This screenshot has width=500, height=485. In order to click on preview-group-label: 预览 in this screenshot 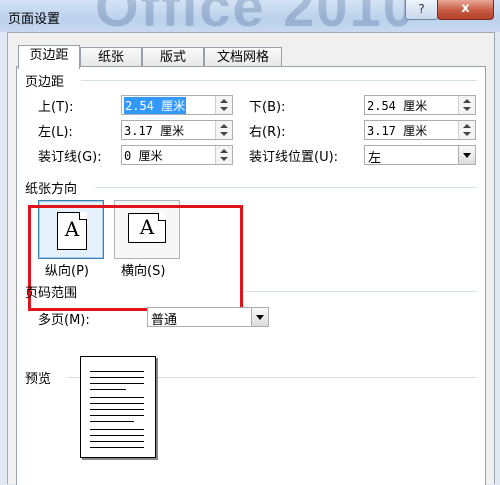, I will do `click(38, 379)`.